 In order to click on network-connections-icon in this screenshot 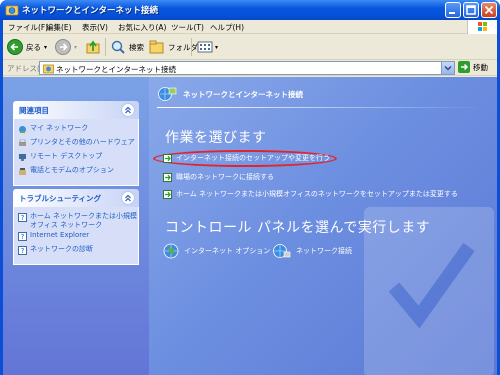, I will do `click(282, 251)`.